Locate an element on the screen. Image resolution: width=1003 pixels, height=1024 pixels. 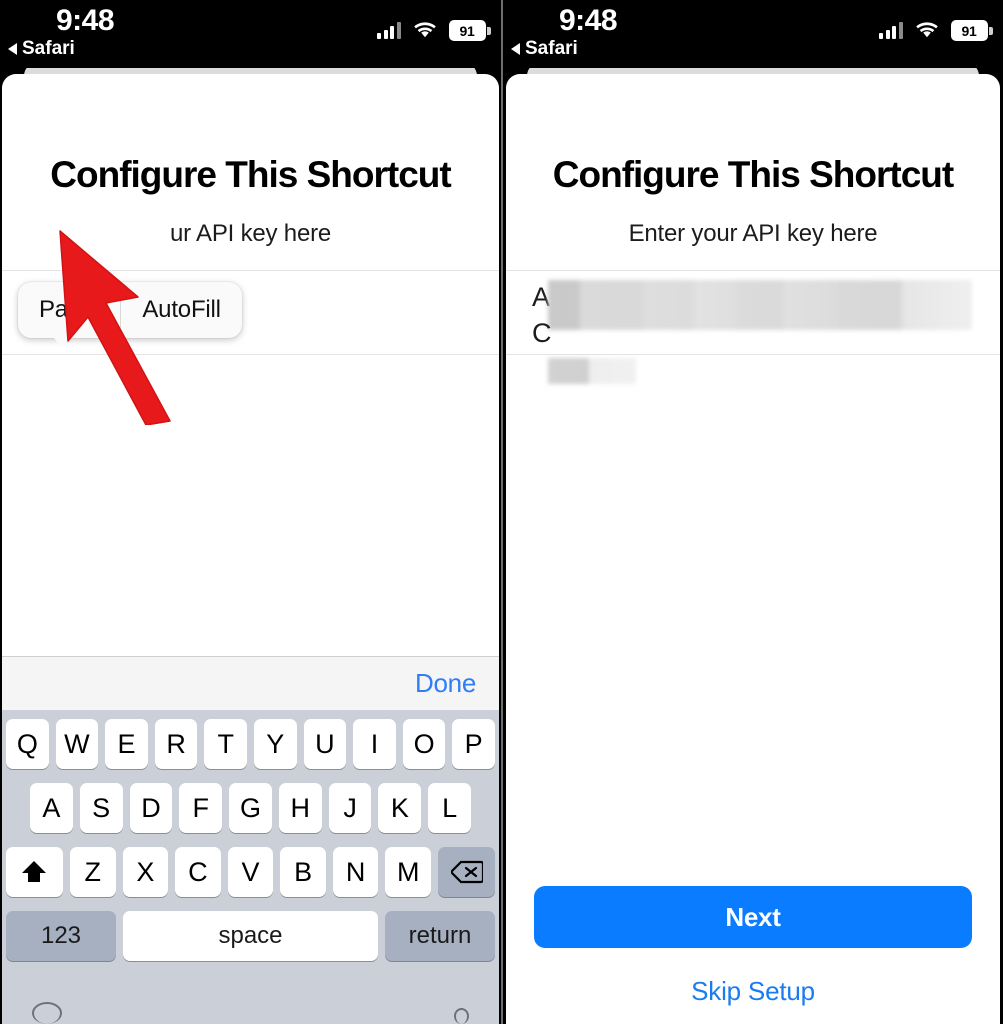
key-e: E is located at coordinates (126, 744).